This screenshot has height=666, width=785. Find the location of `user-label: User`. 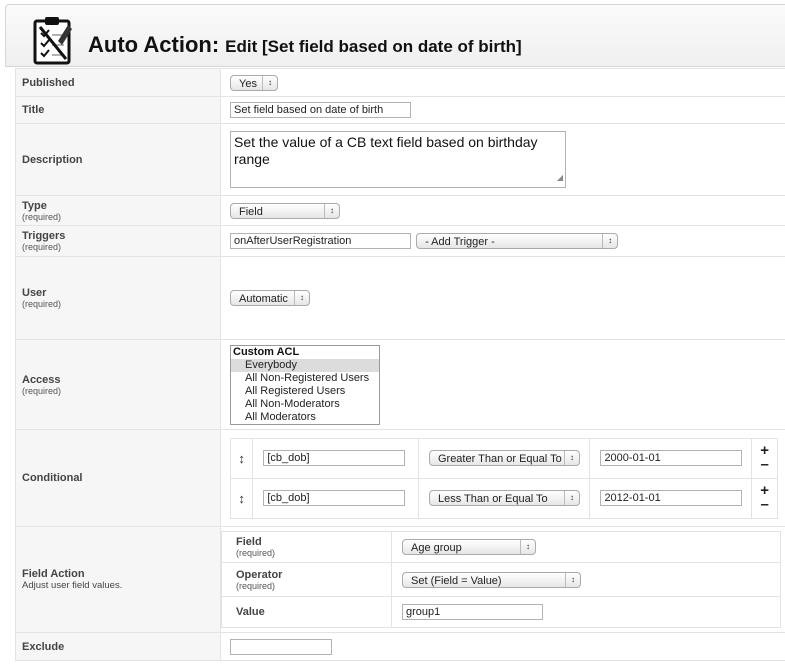

user-label: User is located at coordinates (34, 293).